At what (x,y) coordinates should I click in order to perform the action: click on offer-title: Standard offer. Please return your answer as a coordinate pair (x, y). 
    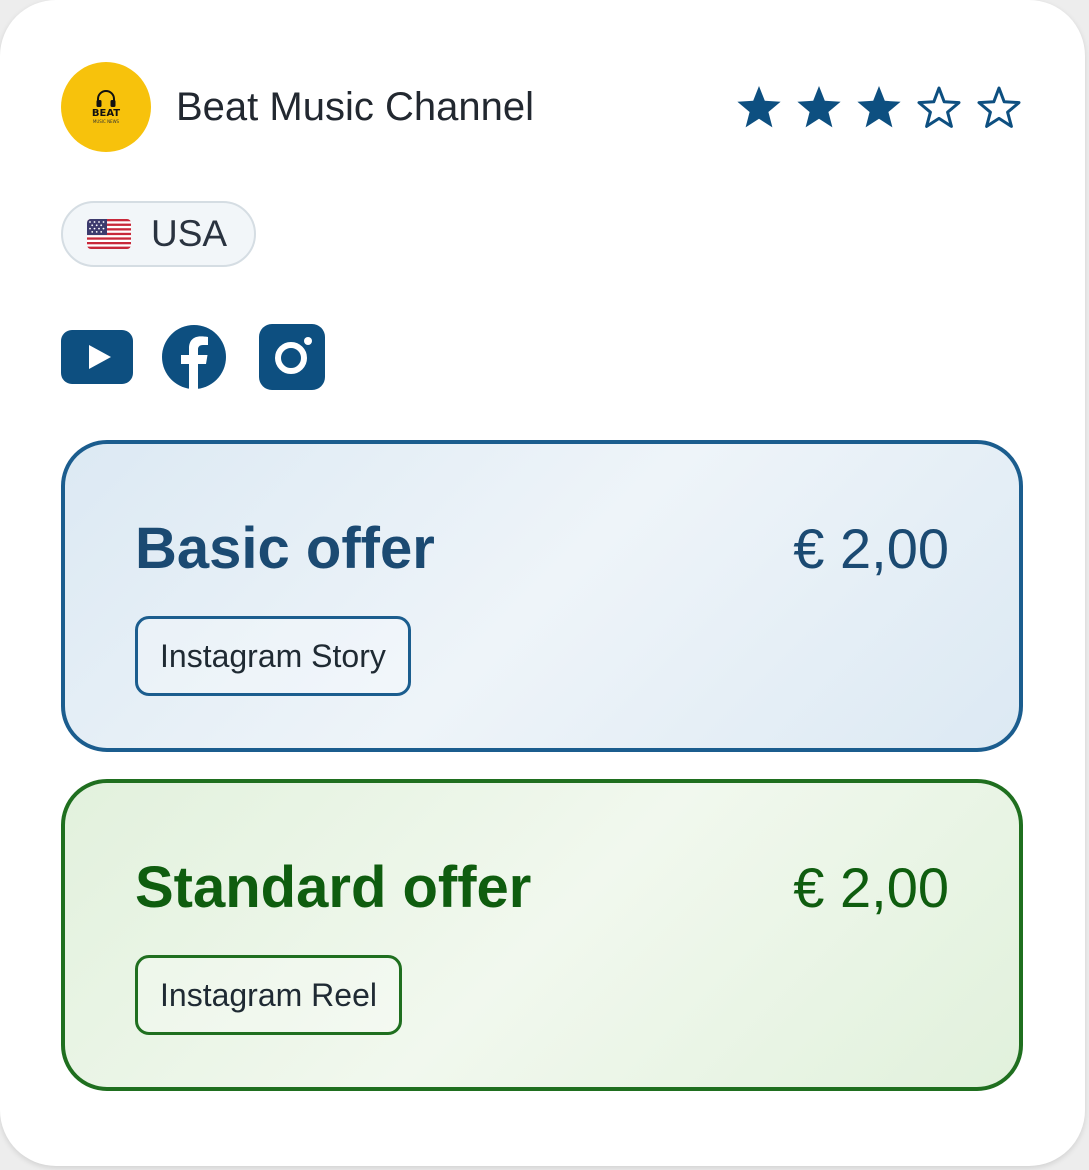
    Looking at the image, I should click on (333, 887).